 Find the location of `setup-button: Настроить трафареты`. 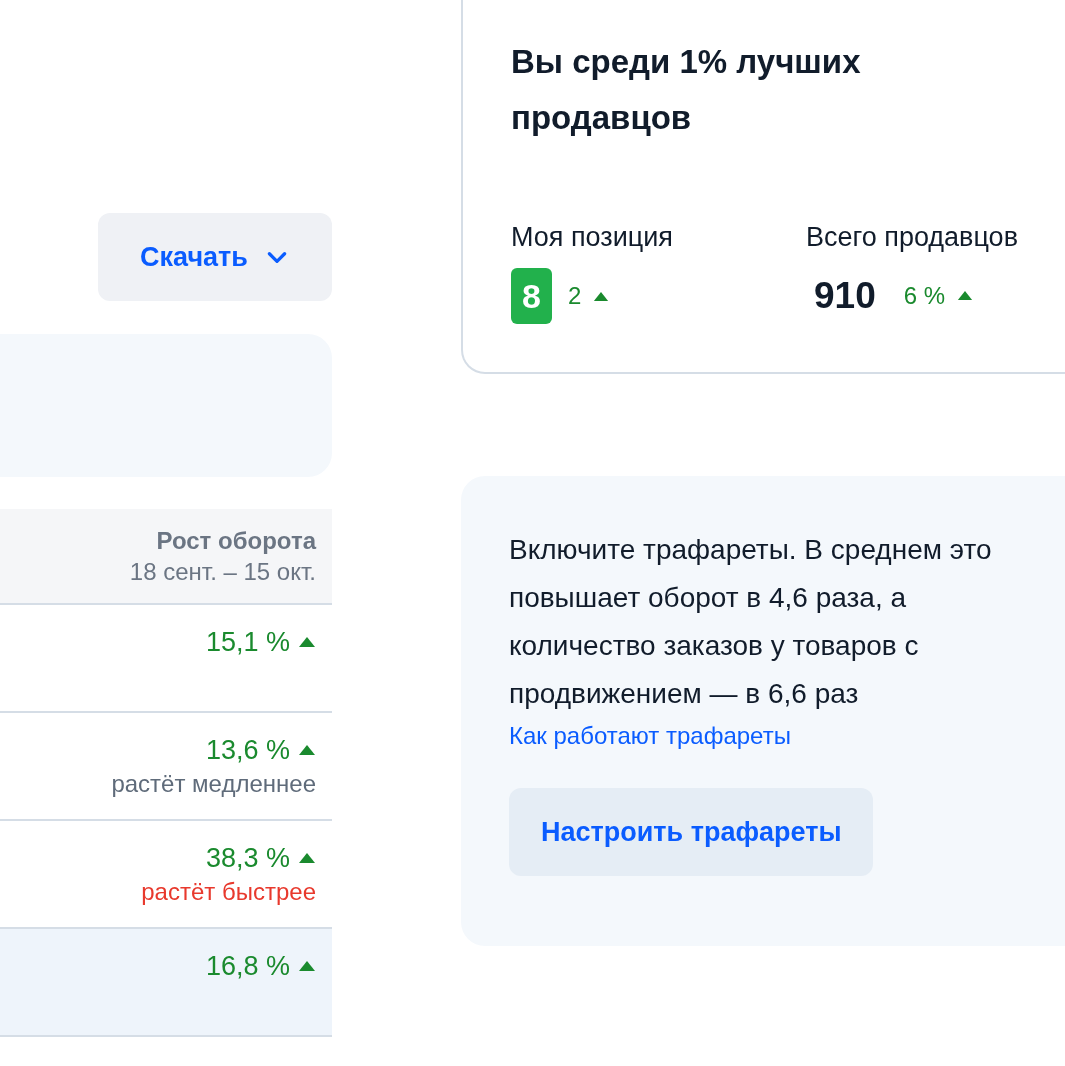

setup-button: Настроить трафареты is located at coordinates (691, 832).